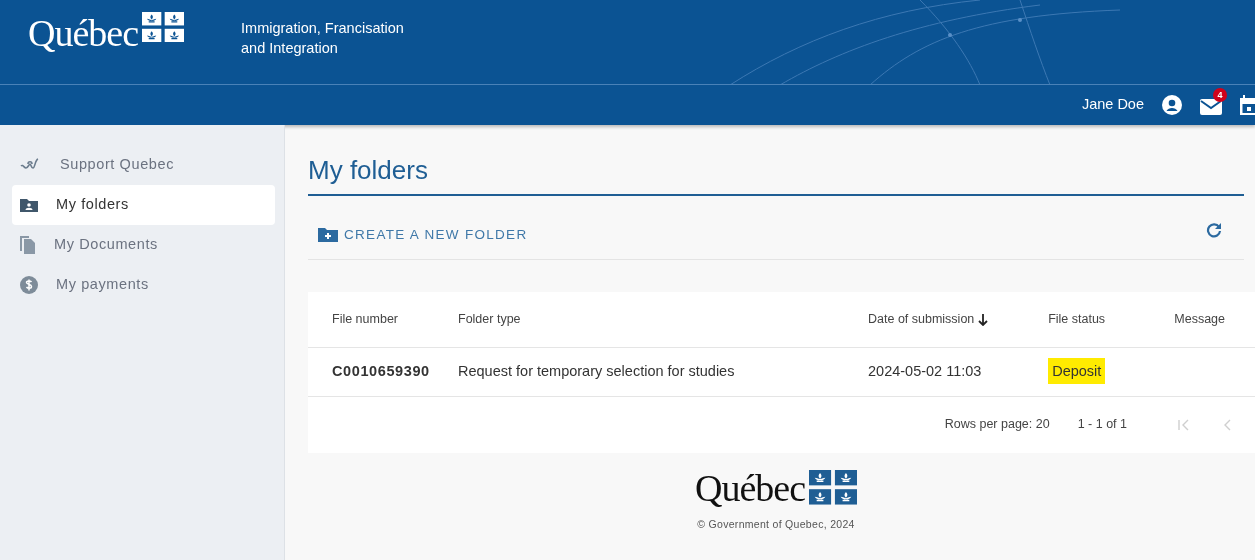  I want to click on sidebar-item: My Documents, so click(143, 245).